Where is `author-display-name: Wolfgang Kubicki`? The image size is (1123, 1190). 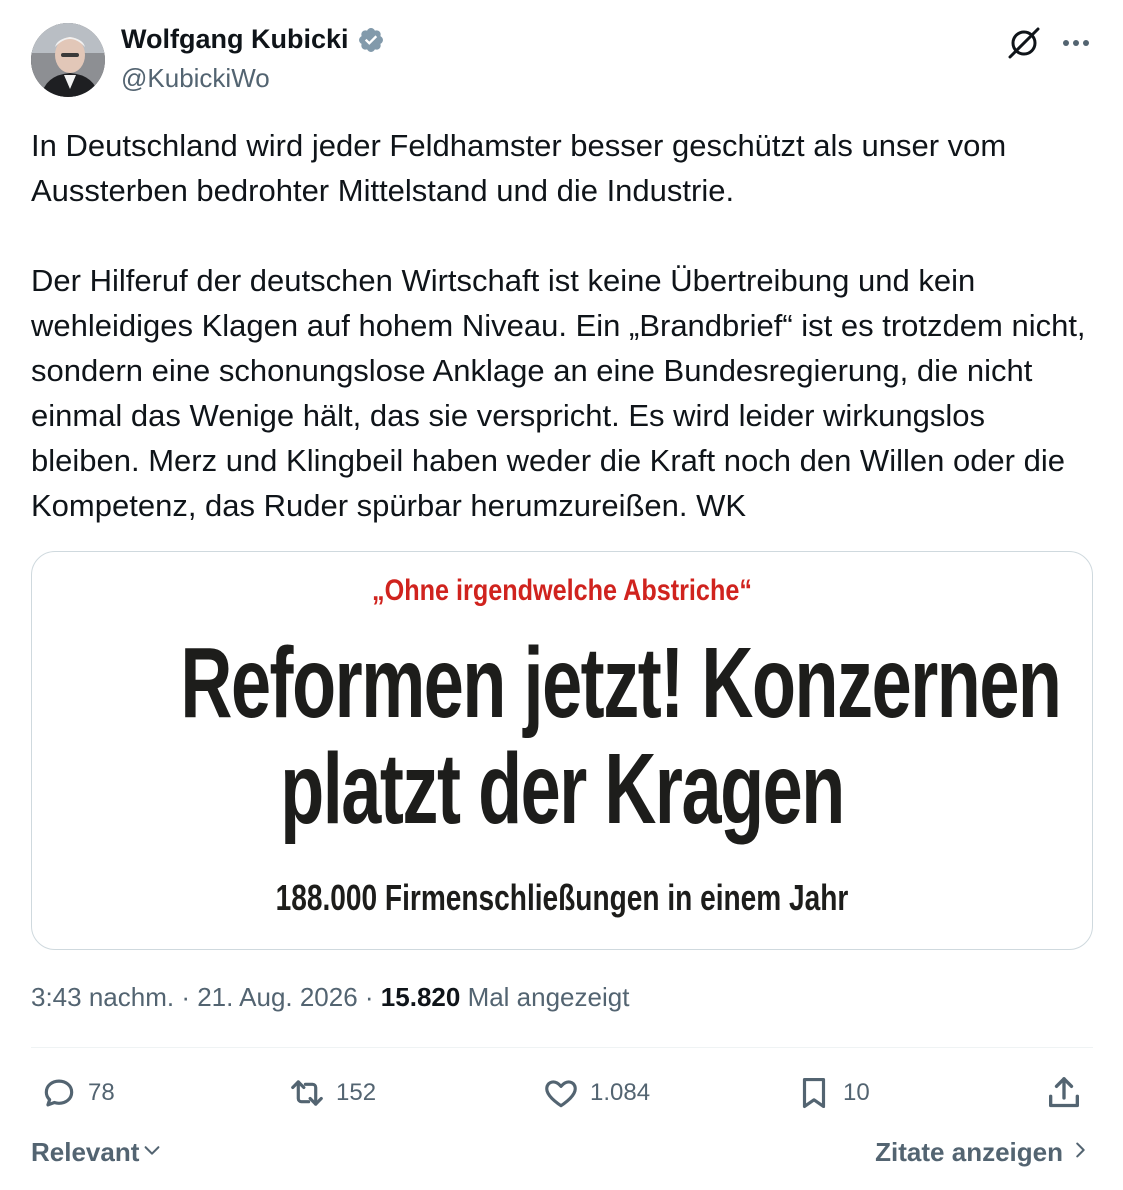 author-display-name: Wolfgang Kubicki is located at coordinates (253, 39).